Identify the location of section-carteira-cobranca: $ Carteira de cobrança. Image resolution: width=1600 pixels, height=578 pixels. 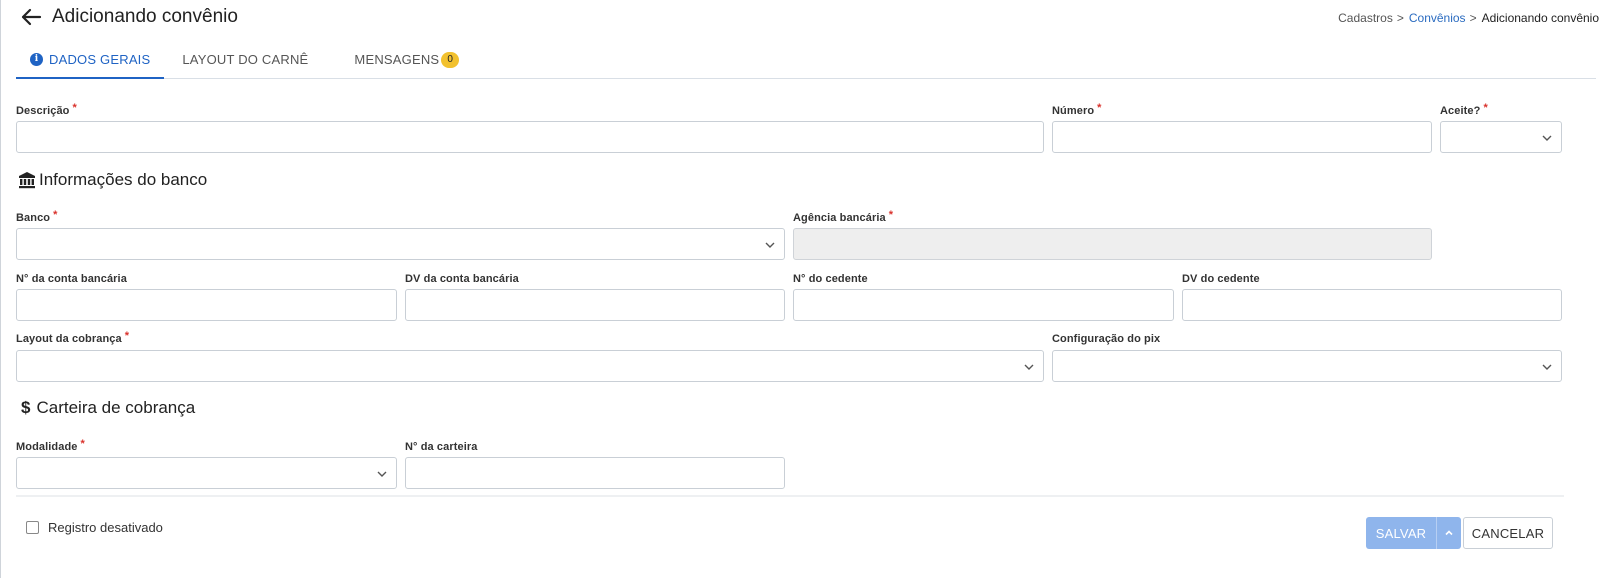
(108, 408).